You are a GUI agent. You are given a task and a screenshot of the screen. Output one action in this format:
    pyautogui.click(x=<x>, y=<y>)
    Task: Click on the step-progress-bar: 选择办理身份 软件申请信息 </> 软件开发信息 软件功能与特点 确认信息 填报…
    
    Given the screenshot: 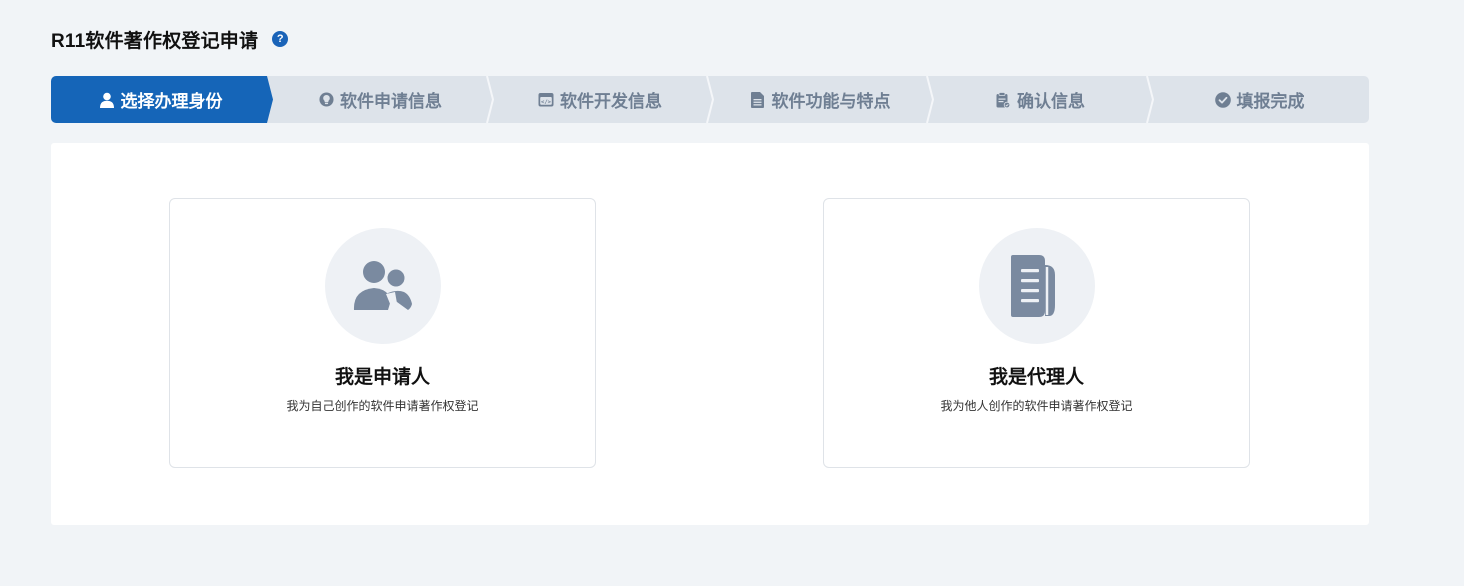 What is the action you would take?
    pyautogui.click(x=710, y=99)
    